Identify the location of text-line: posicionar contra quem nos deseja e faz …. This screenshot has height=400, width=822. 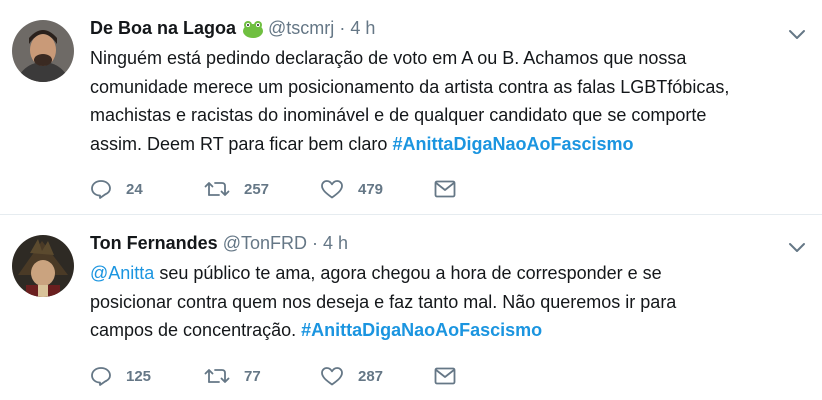
(383, 301).